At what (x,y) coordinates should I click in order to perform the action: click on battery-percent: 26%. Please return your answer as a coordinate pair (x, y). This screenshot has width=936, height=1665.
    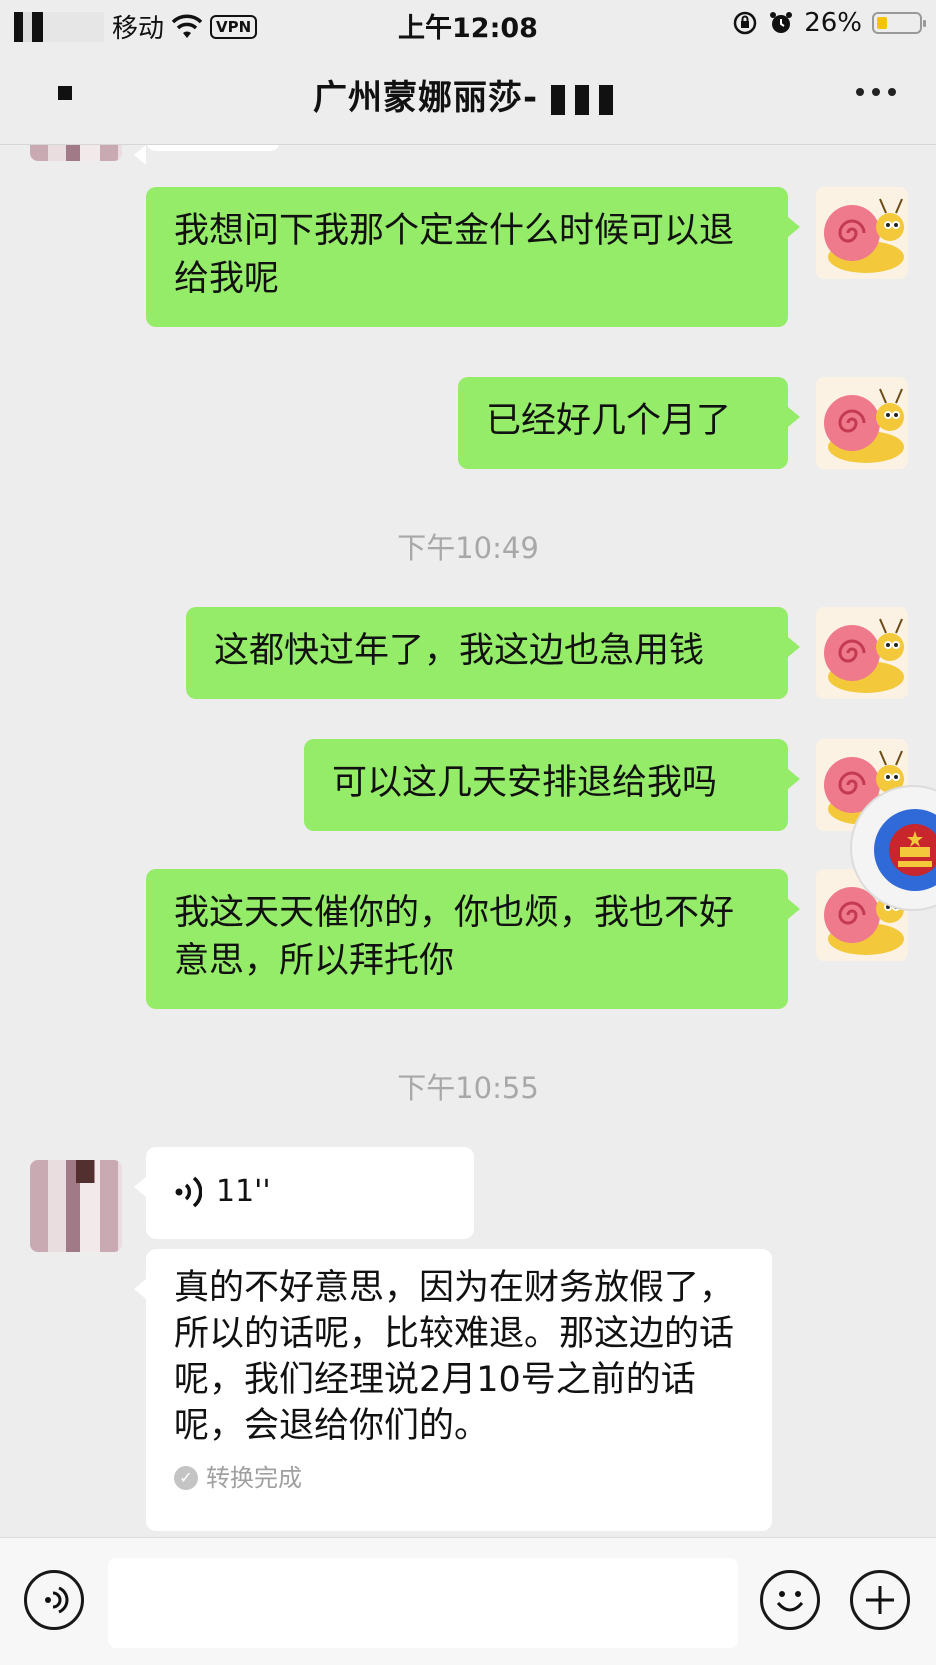
    Looking at the image, I should click on (833, 23).